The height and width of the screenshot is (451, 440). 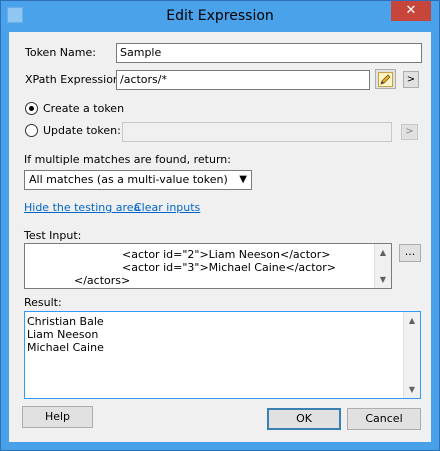 I want to click on pencil-icon, so click(x=385, y=79).